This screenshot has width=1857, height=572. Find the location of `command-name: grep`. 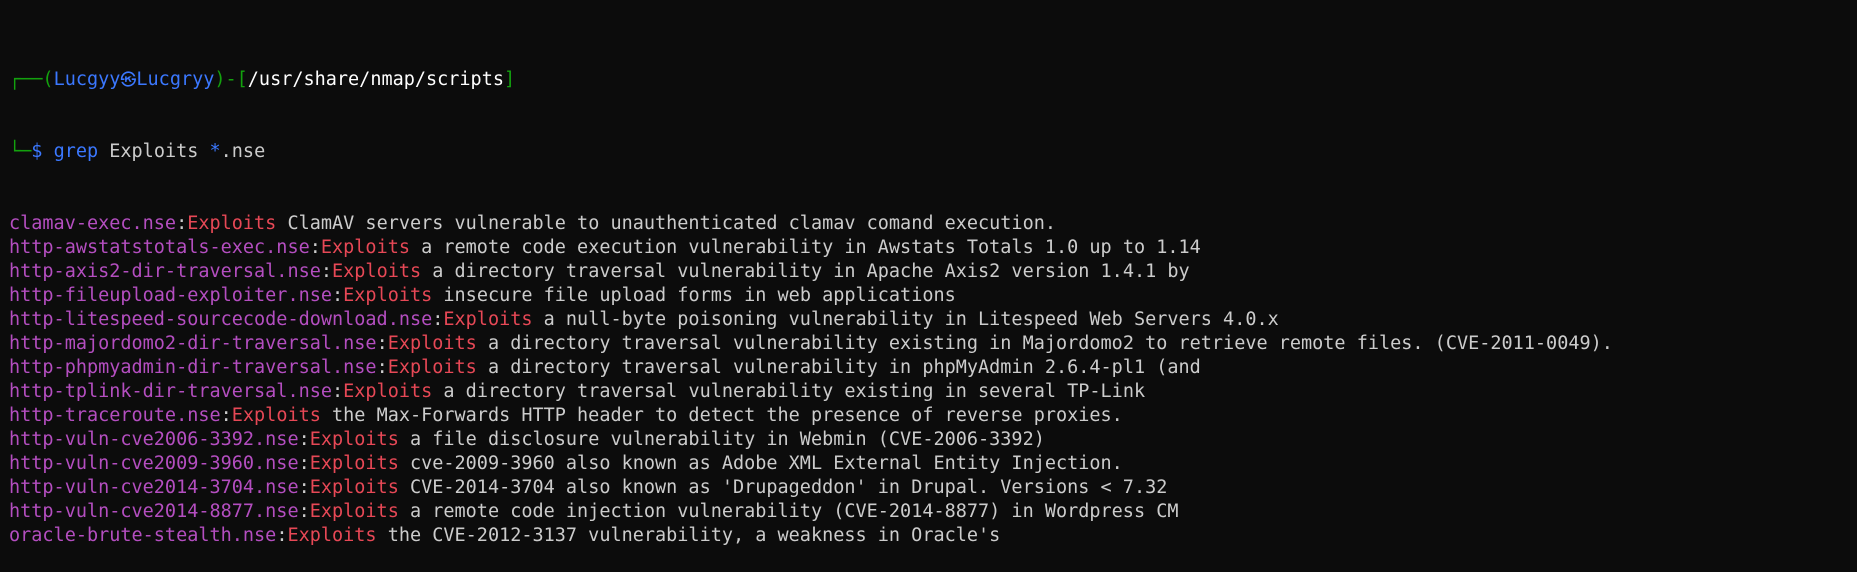

command-name: grep is located at coordinates (76, 151).